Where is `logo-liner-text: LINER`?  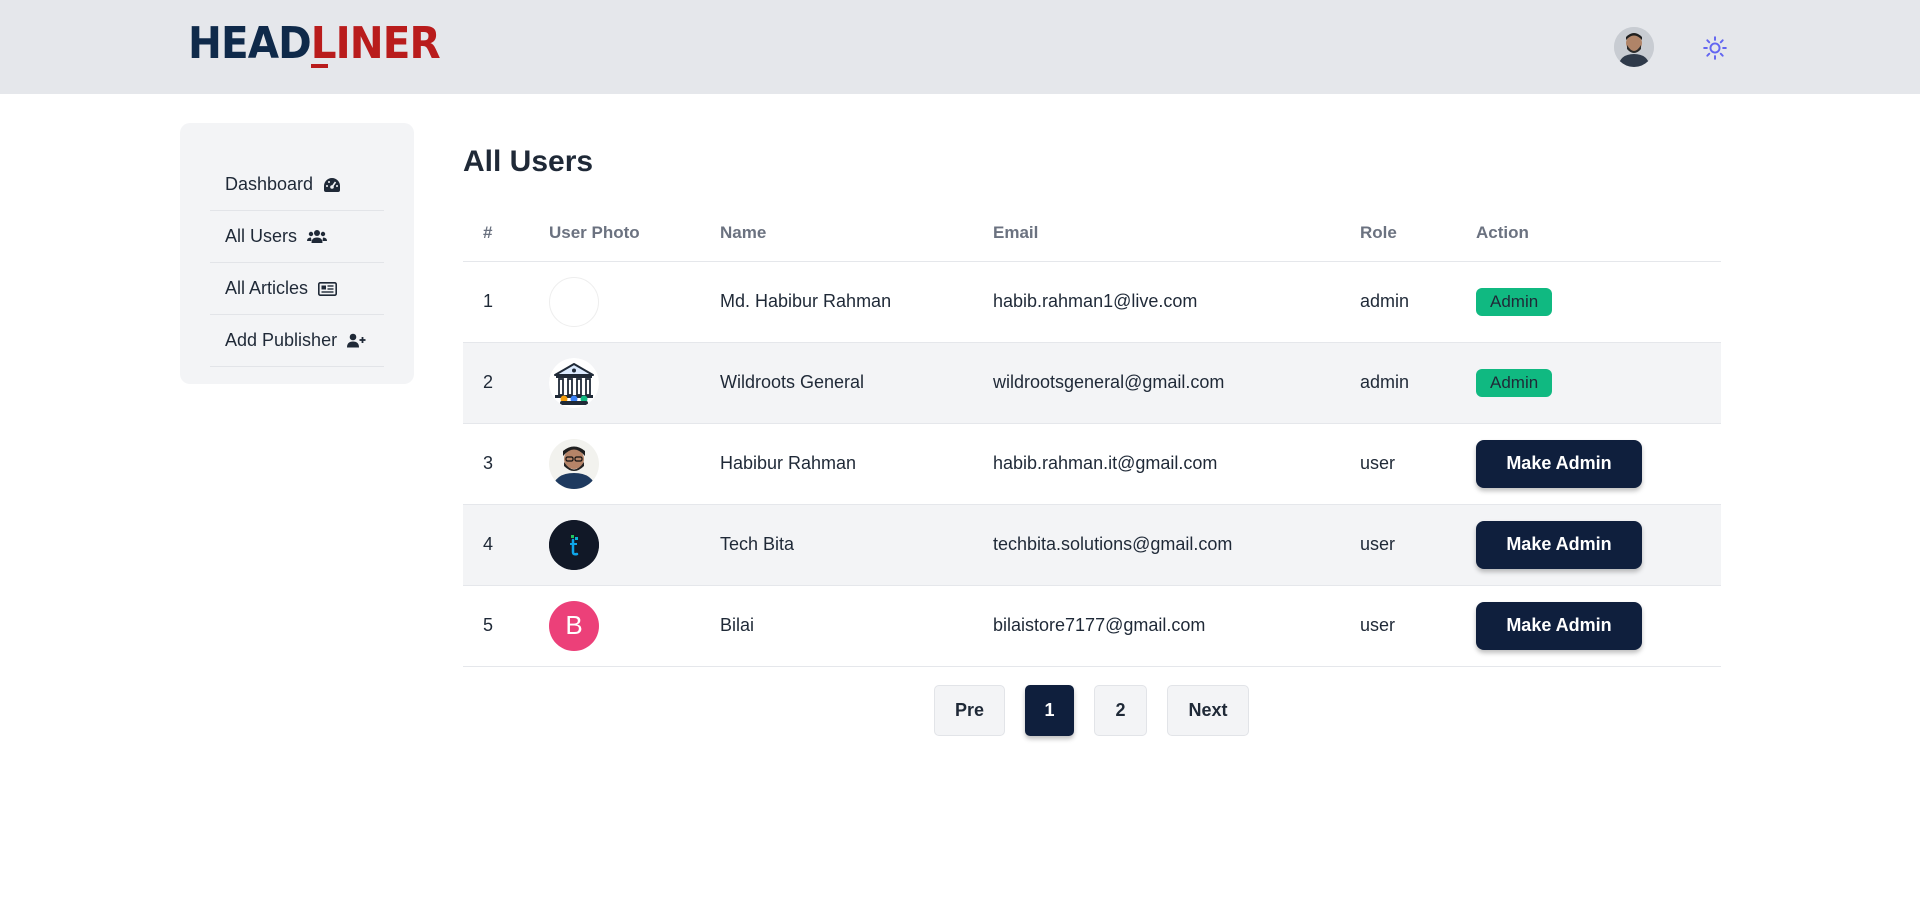 logo-liner-text: LINER is located at coordinates (375, 43).